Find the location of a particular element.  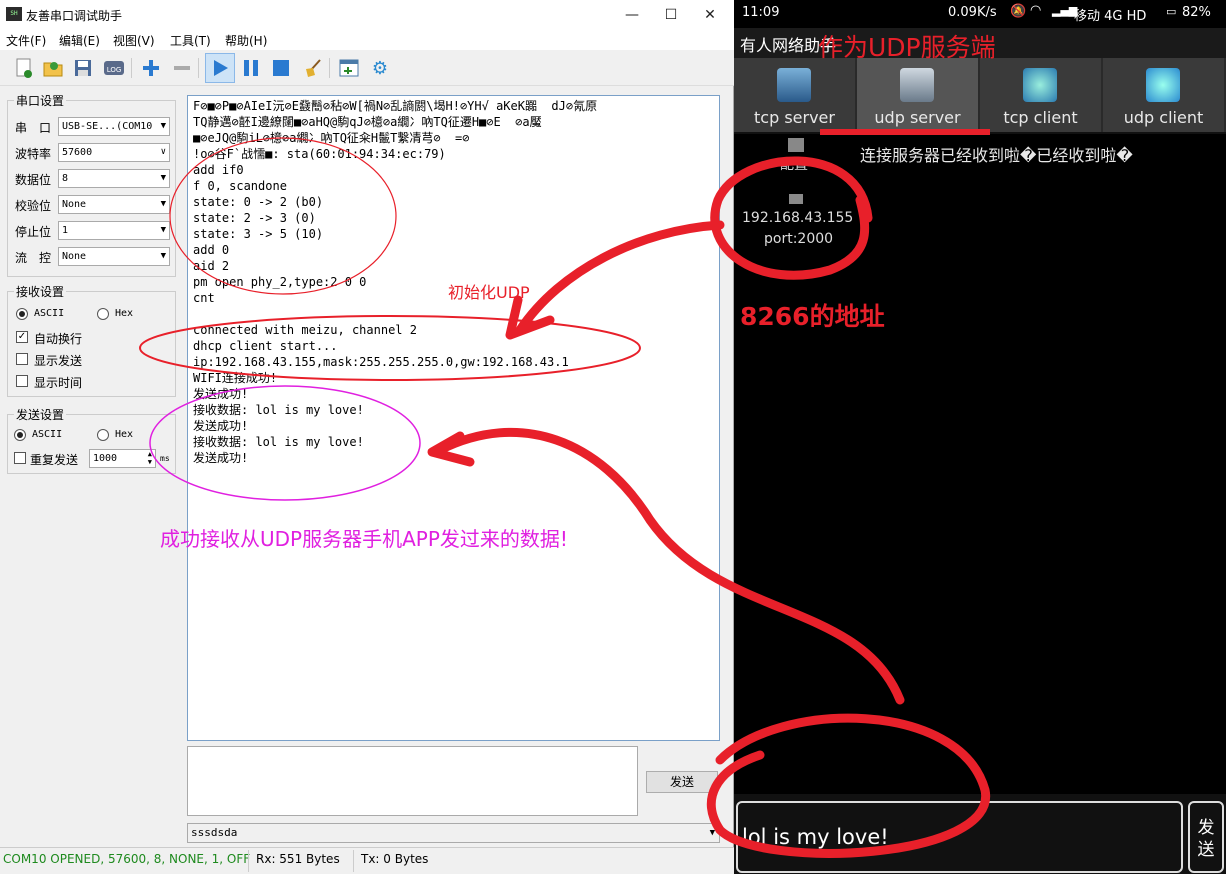

show-time-label: 显示时间 is located at coordinates (58, 383).